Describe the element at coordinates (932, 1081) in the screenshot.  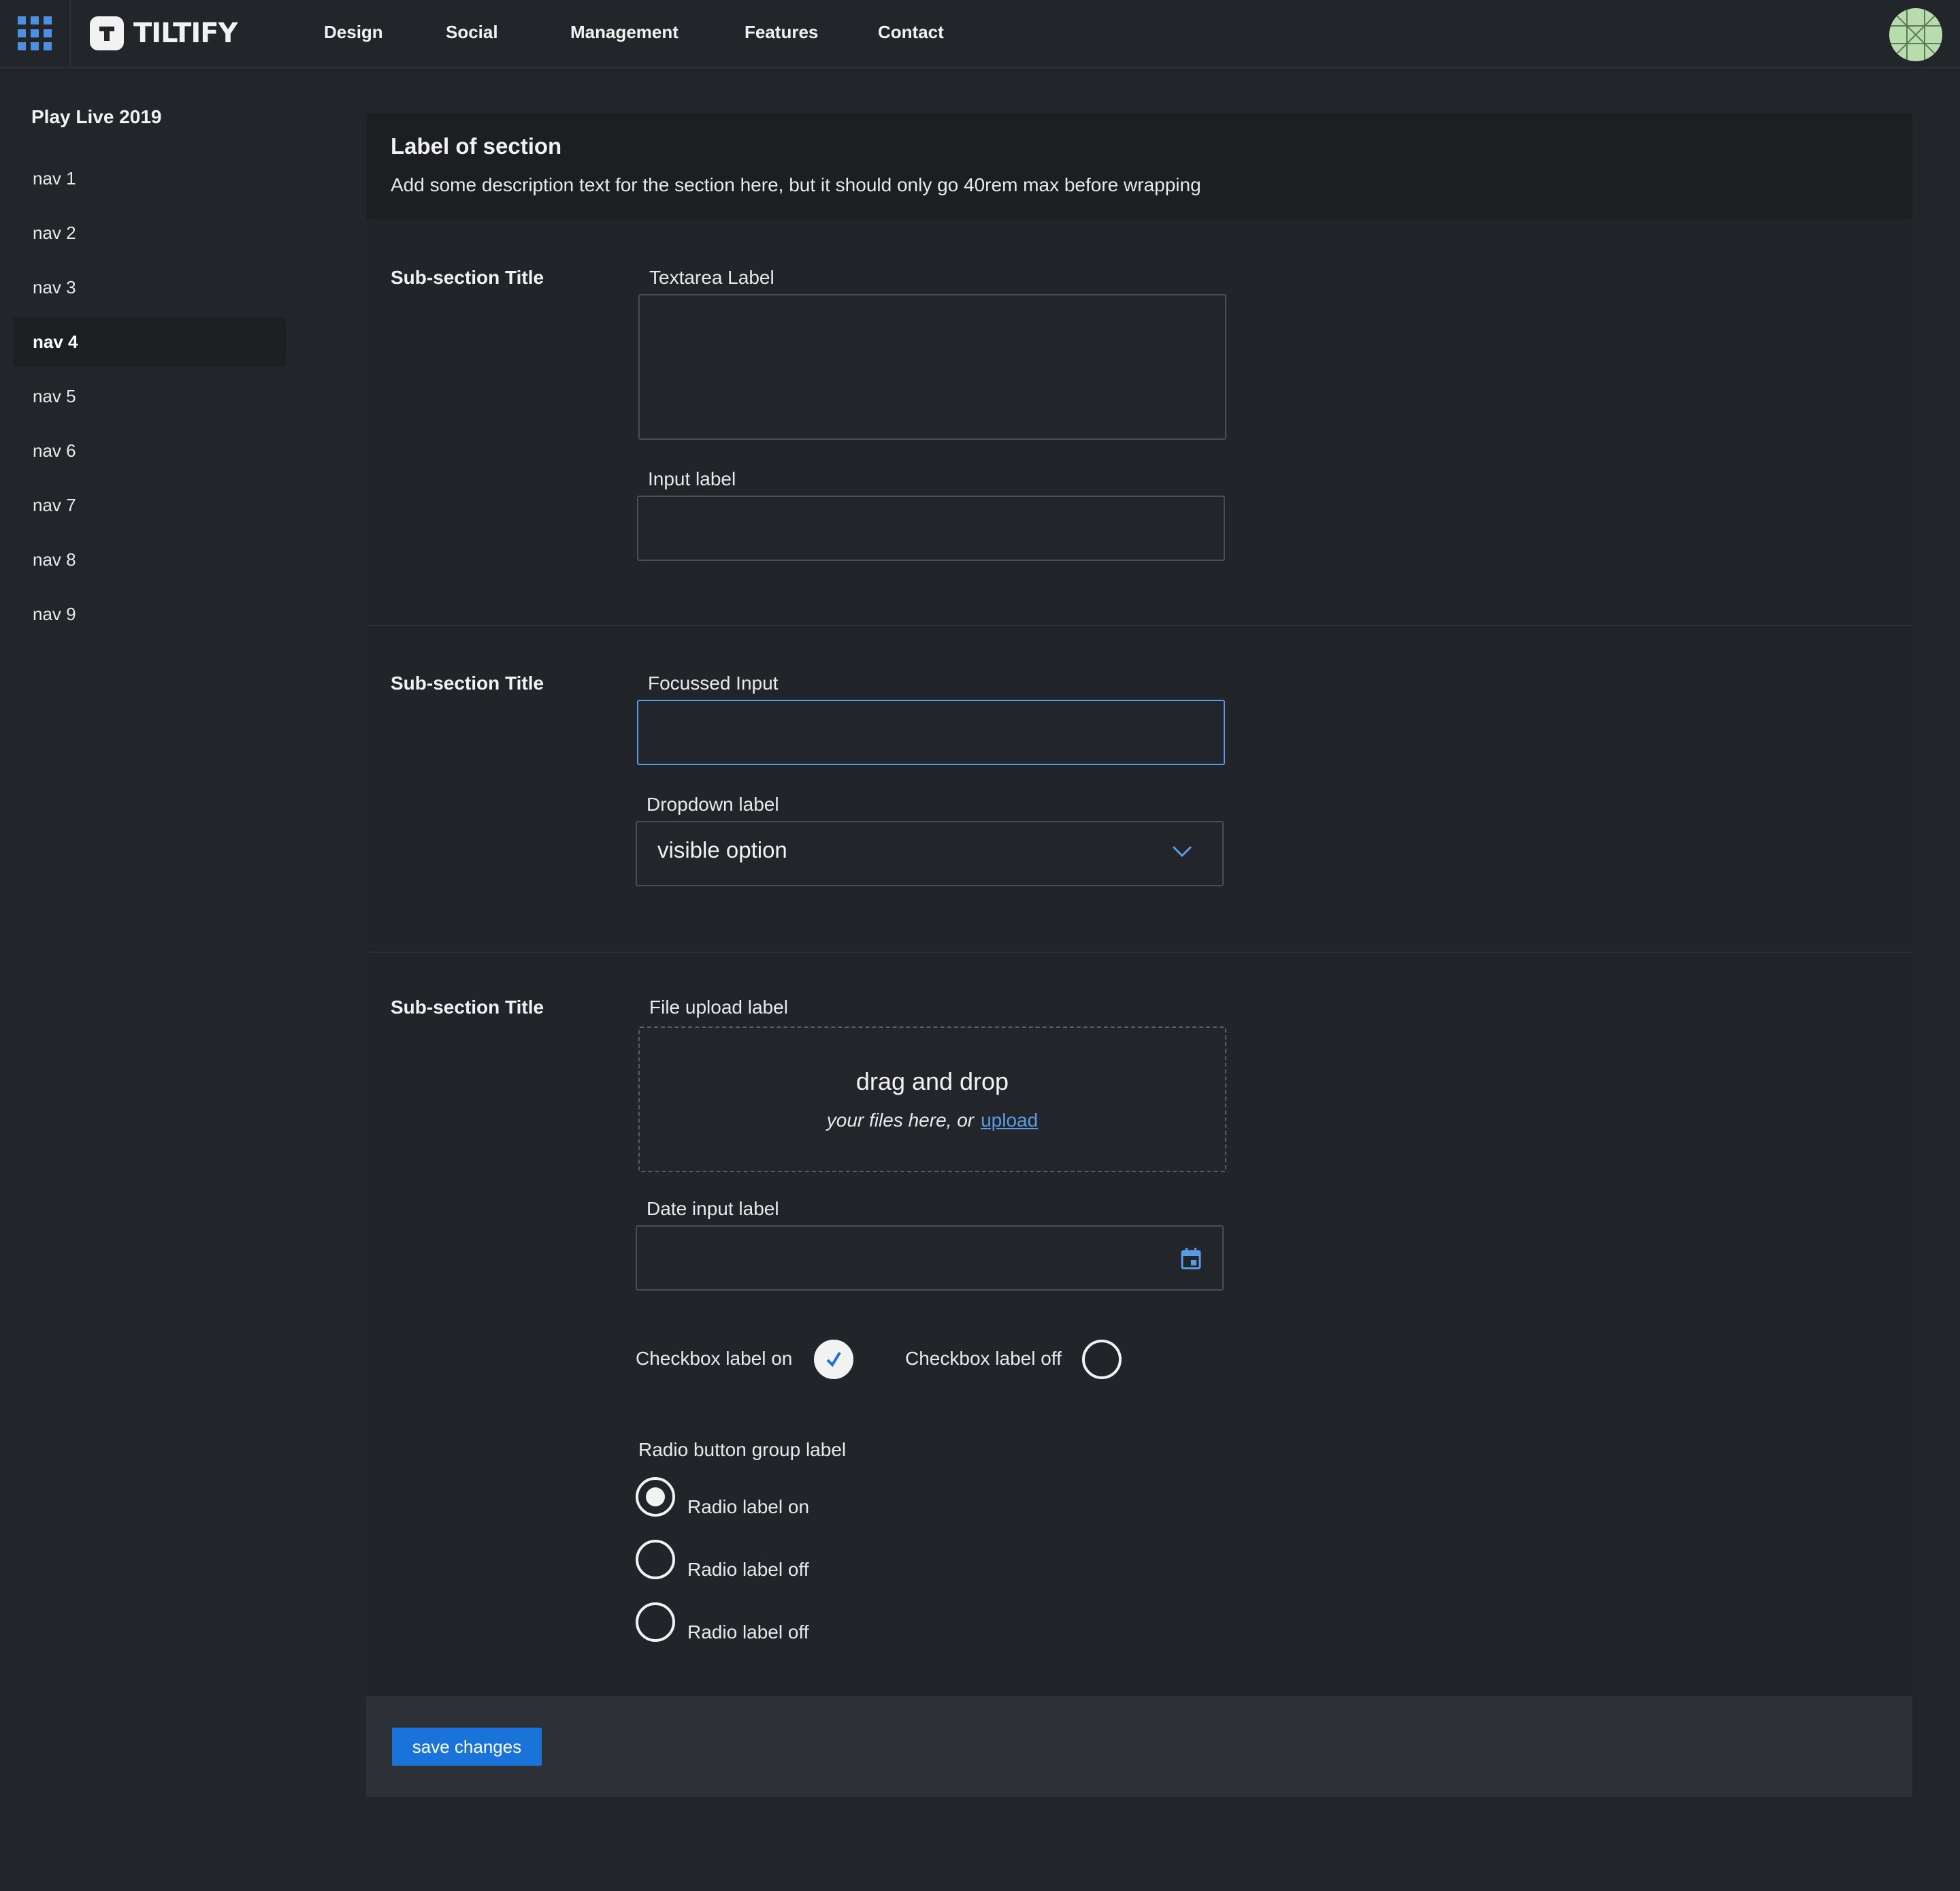
I see `upload-main-text: drag and drop` at that location.